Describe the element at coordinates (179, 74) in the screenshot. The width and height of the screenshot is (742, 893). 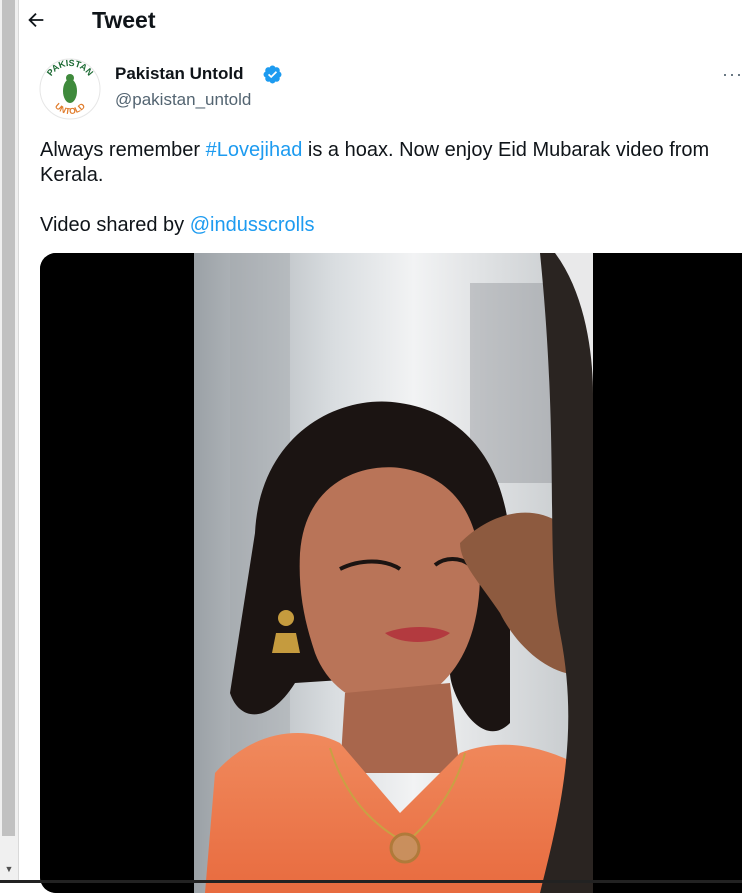
I see `author-name: Pakistan Untold` at that location.